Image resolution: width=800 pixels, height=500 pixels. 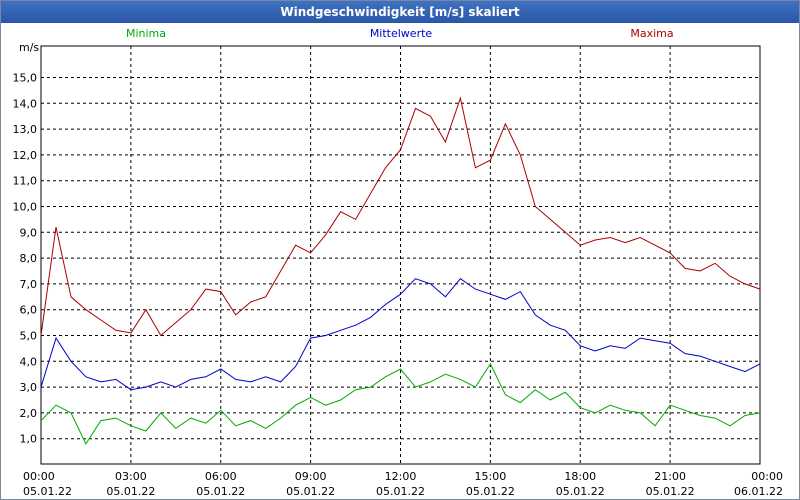 What do you see at coordinates (146, 33) in the screenshot?
I see `legend-entry: Minima` at bounding box center [146, 33].